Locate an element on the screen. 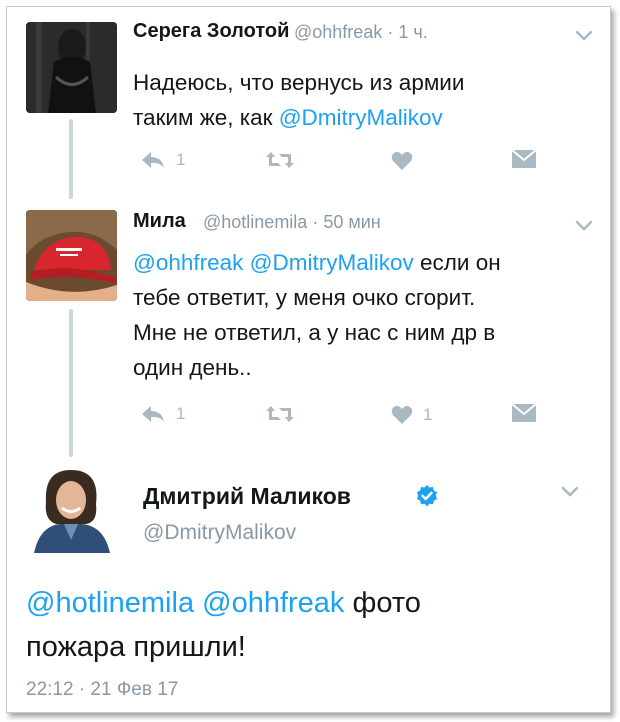  tweet-timestamp: 22:12 · 21 Фев 17 is located at coordinates (102, 690).